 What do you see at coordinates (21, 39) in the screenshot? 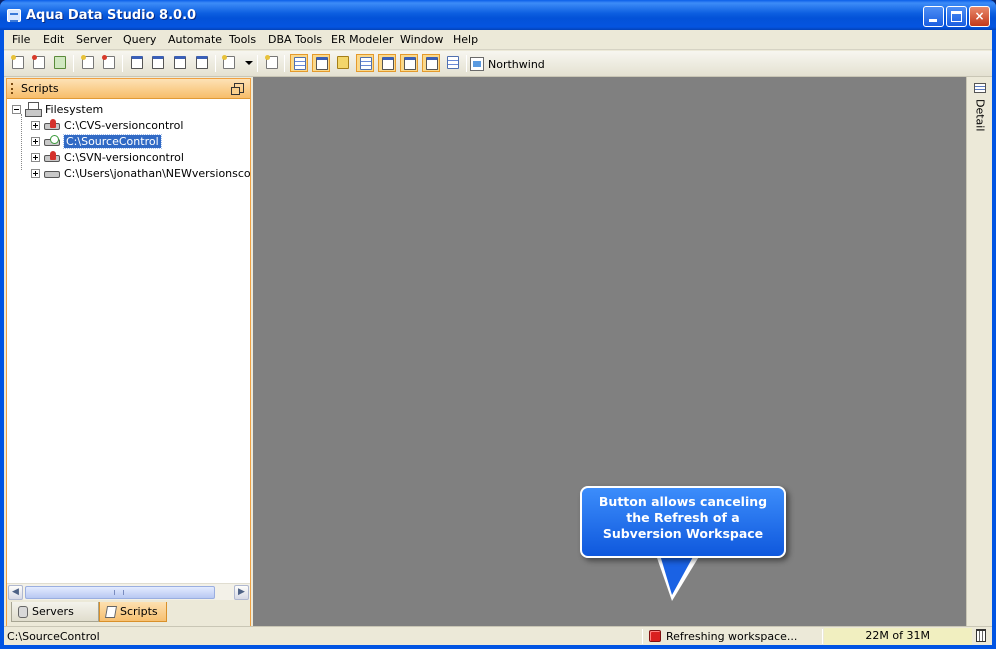
I see `menu-file: File` at bounding box center [21, 39].